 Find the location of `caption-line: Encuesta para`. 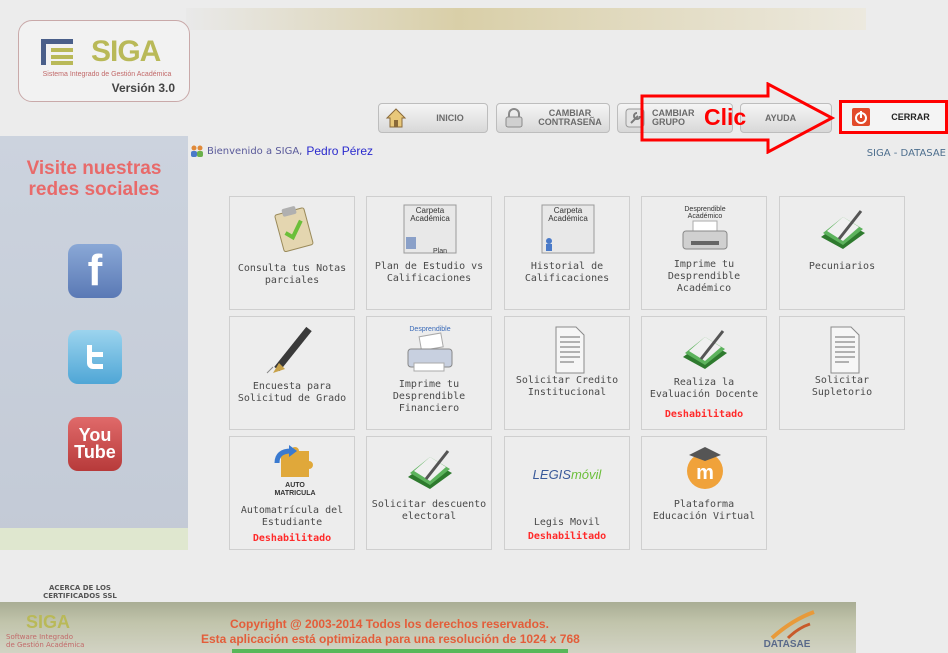

caption-line: Encuesta para is located at coordinates (292, 386).